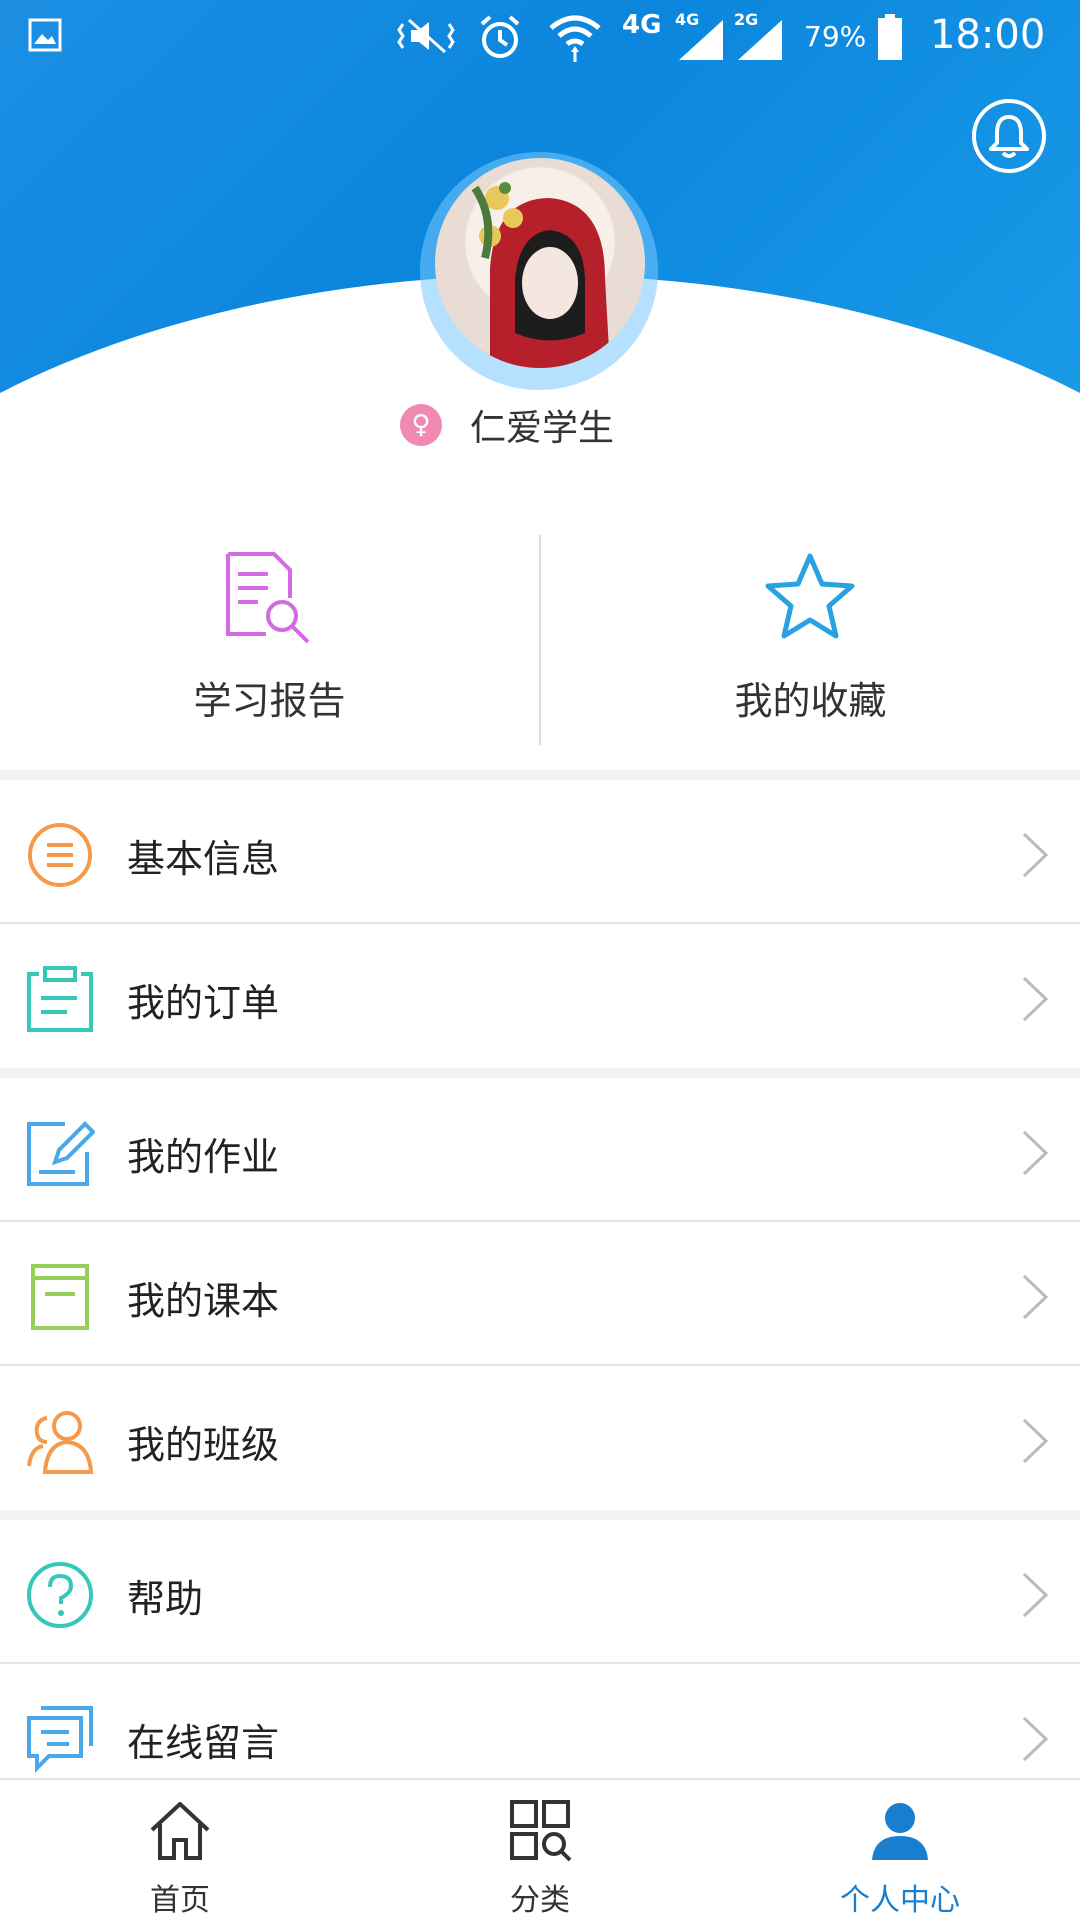 The height and width of the screenshot is (1922, 1080). Describe the element at coordinates (180, 1831) in the screenshot. I see `home-icon` at that location.